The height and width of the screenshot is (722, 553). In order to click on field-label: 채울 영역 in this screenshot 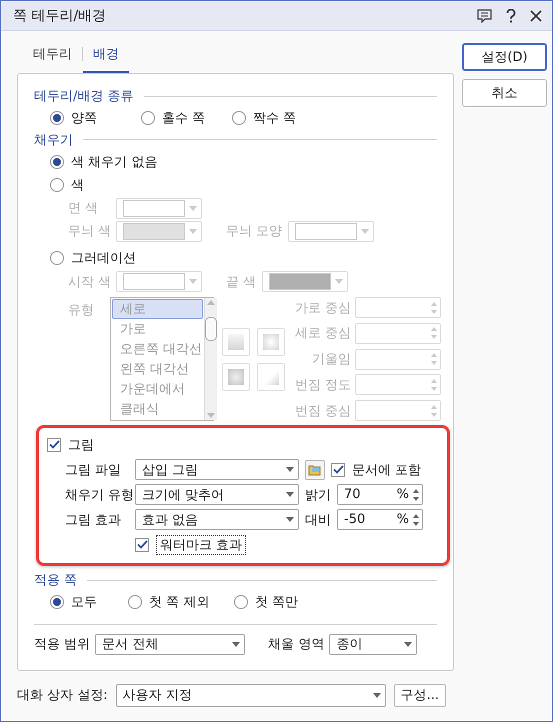, I will do `click(296, 645)`.